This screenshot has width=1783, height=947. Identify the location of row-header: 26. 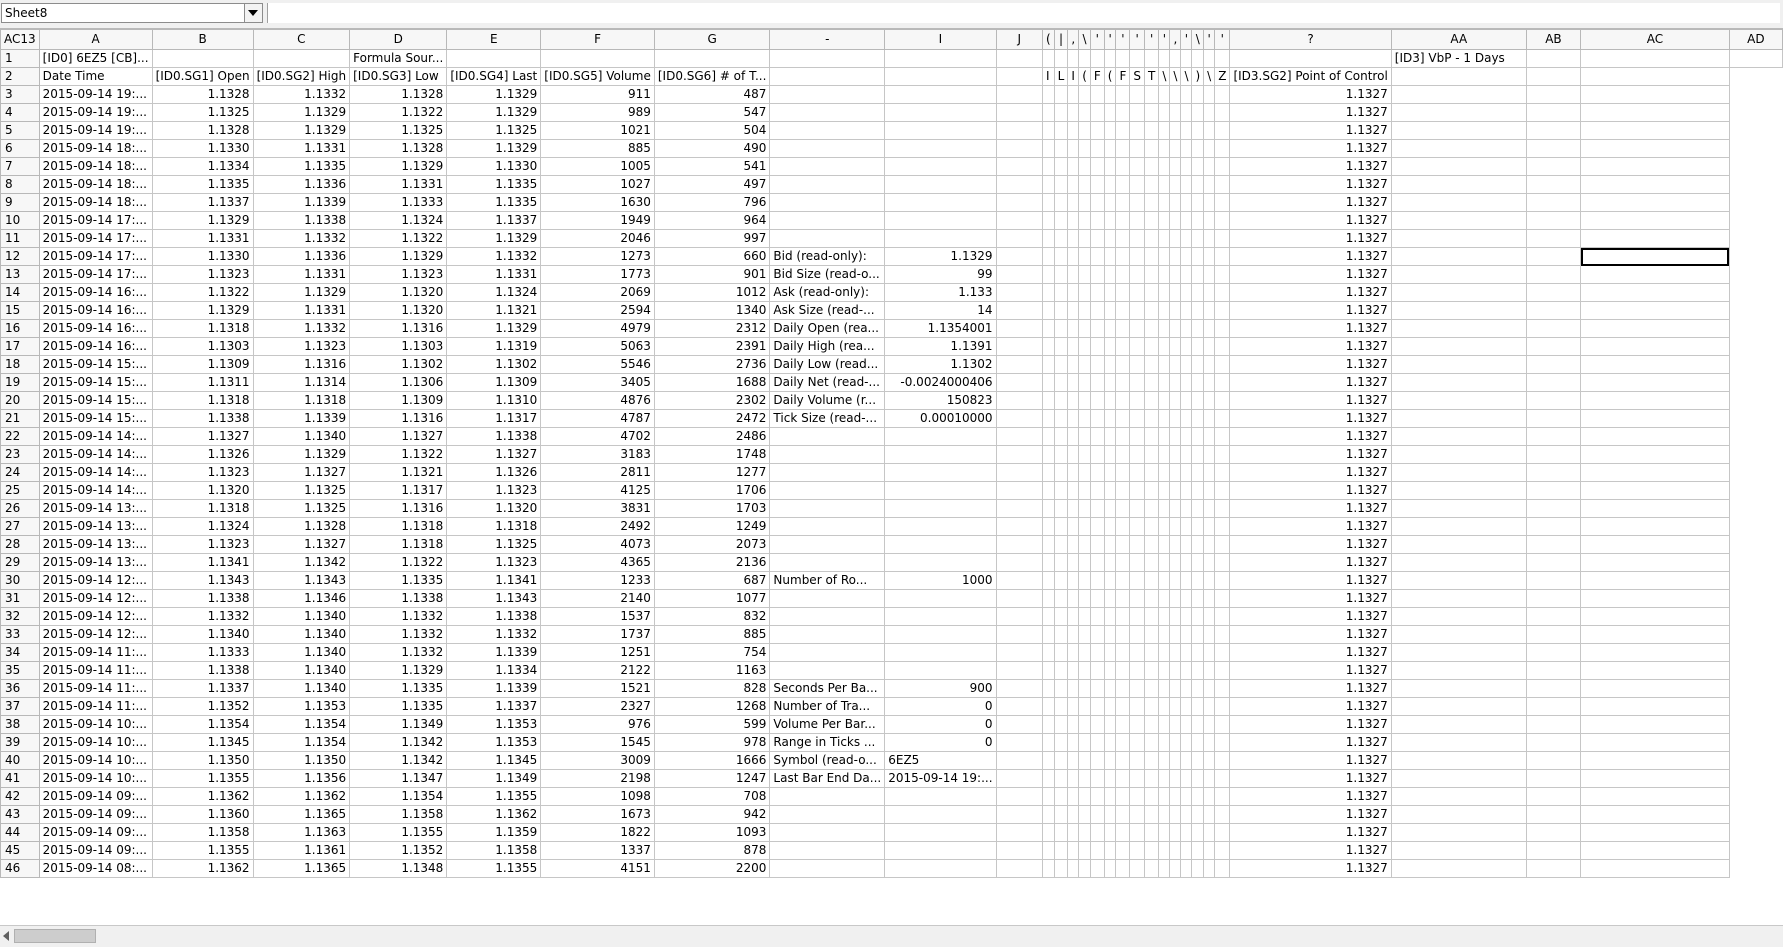
(20, 508).